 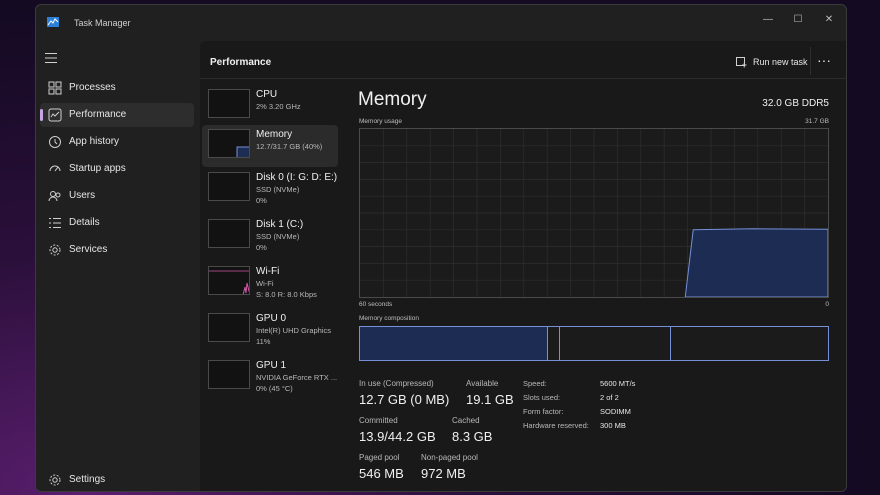 What do you see at coordinates (396, 383) in the screenshot?
I see `in-use-label: In use (Compressed)` at bounding box center [396, 383].